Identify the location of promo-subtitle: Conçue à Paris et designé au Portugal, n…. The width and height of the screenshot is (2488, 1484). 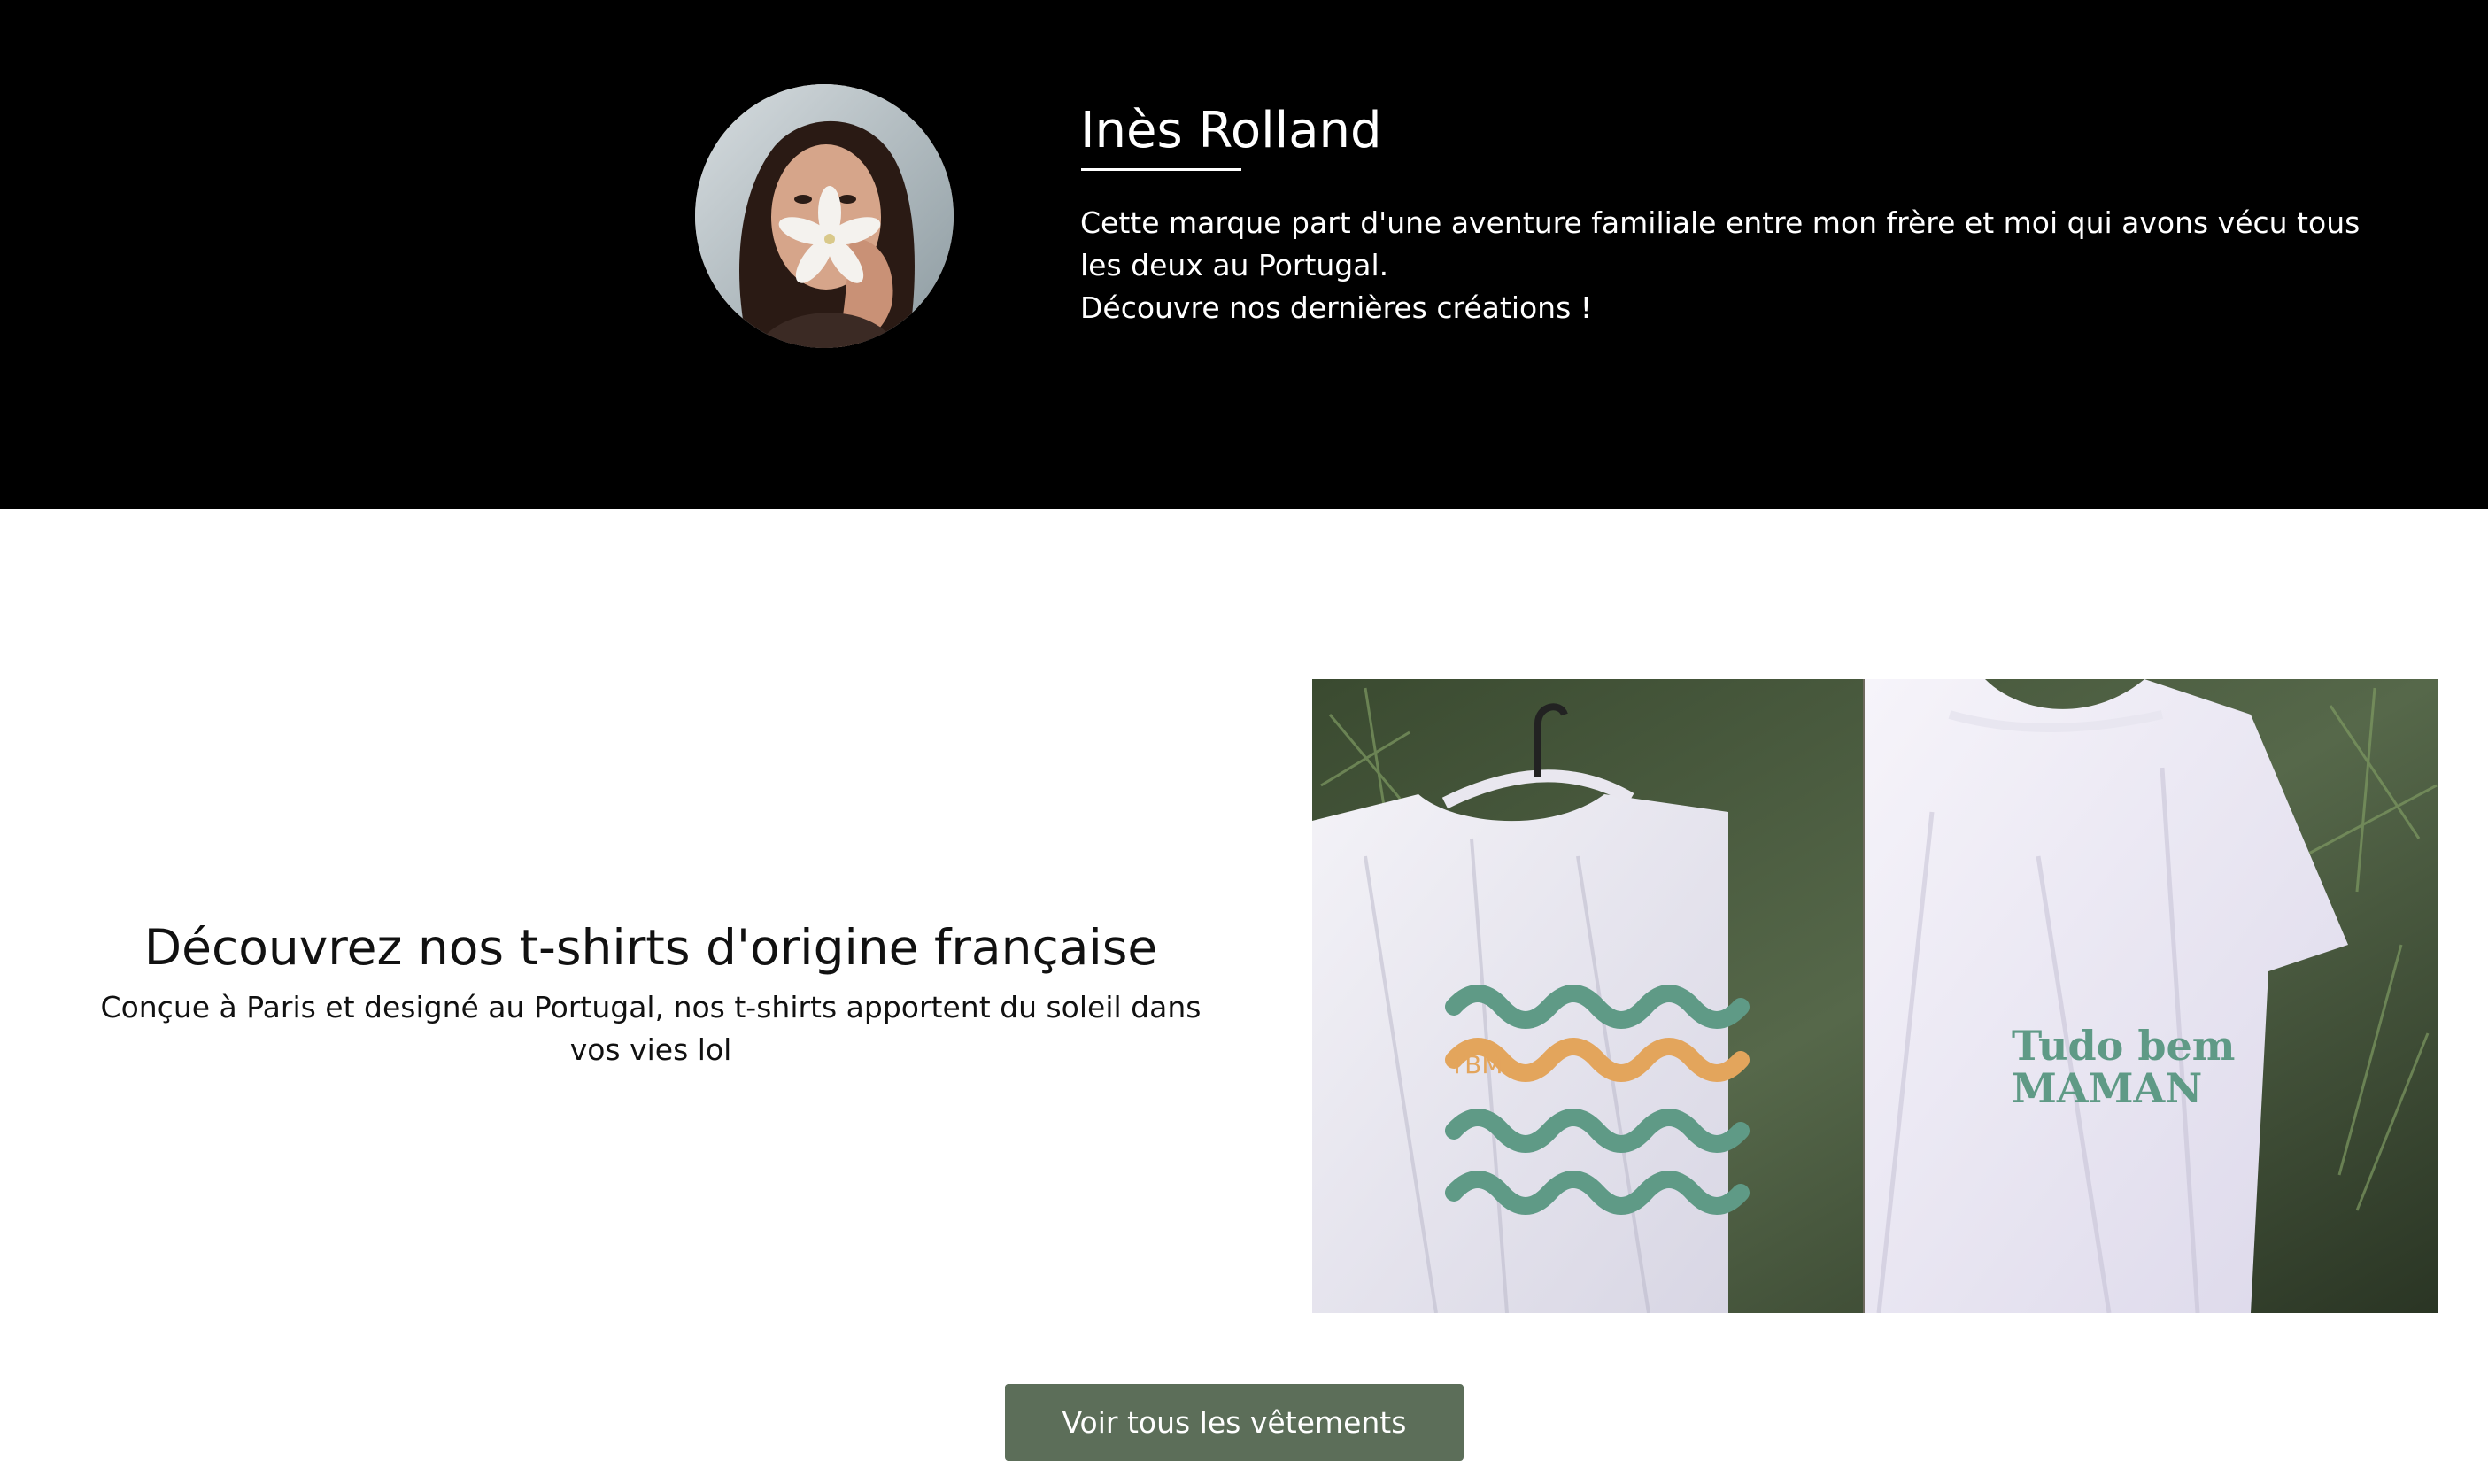
(651, 1028).